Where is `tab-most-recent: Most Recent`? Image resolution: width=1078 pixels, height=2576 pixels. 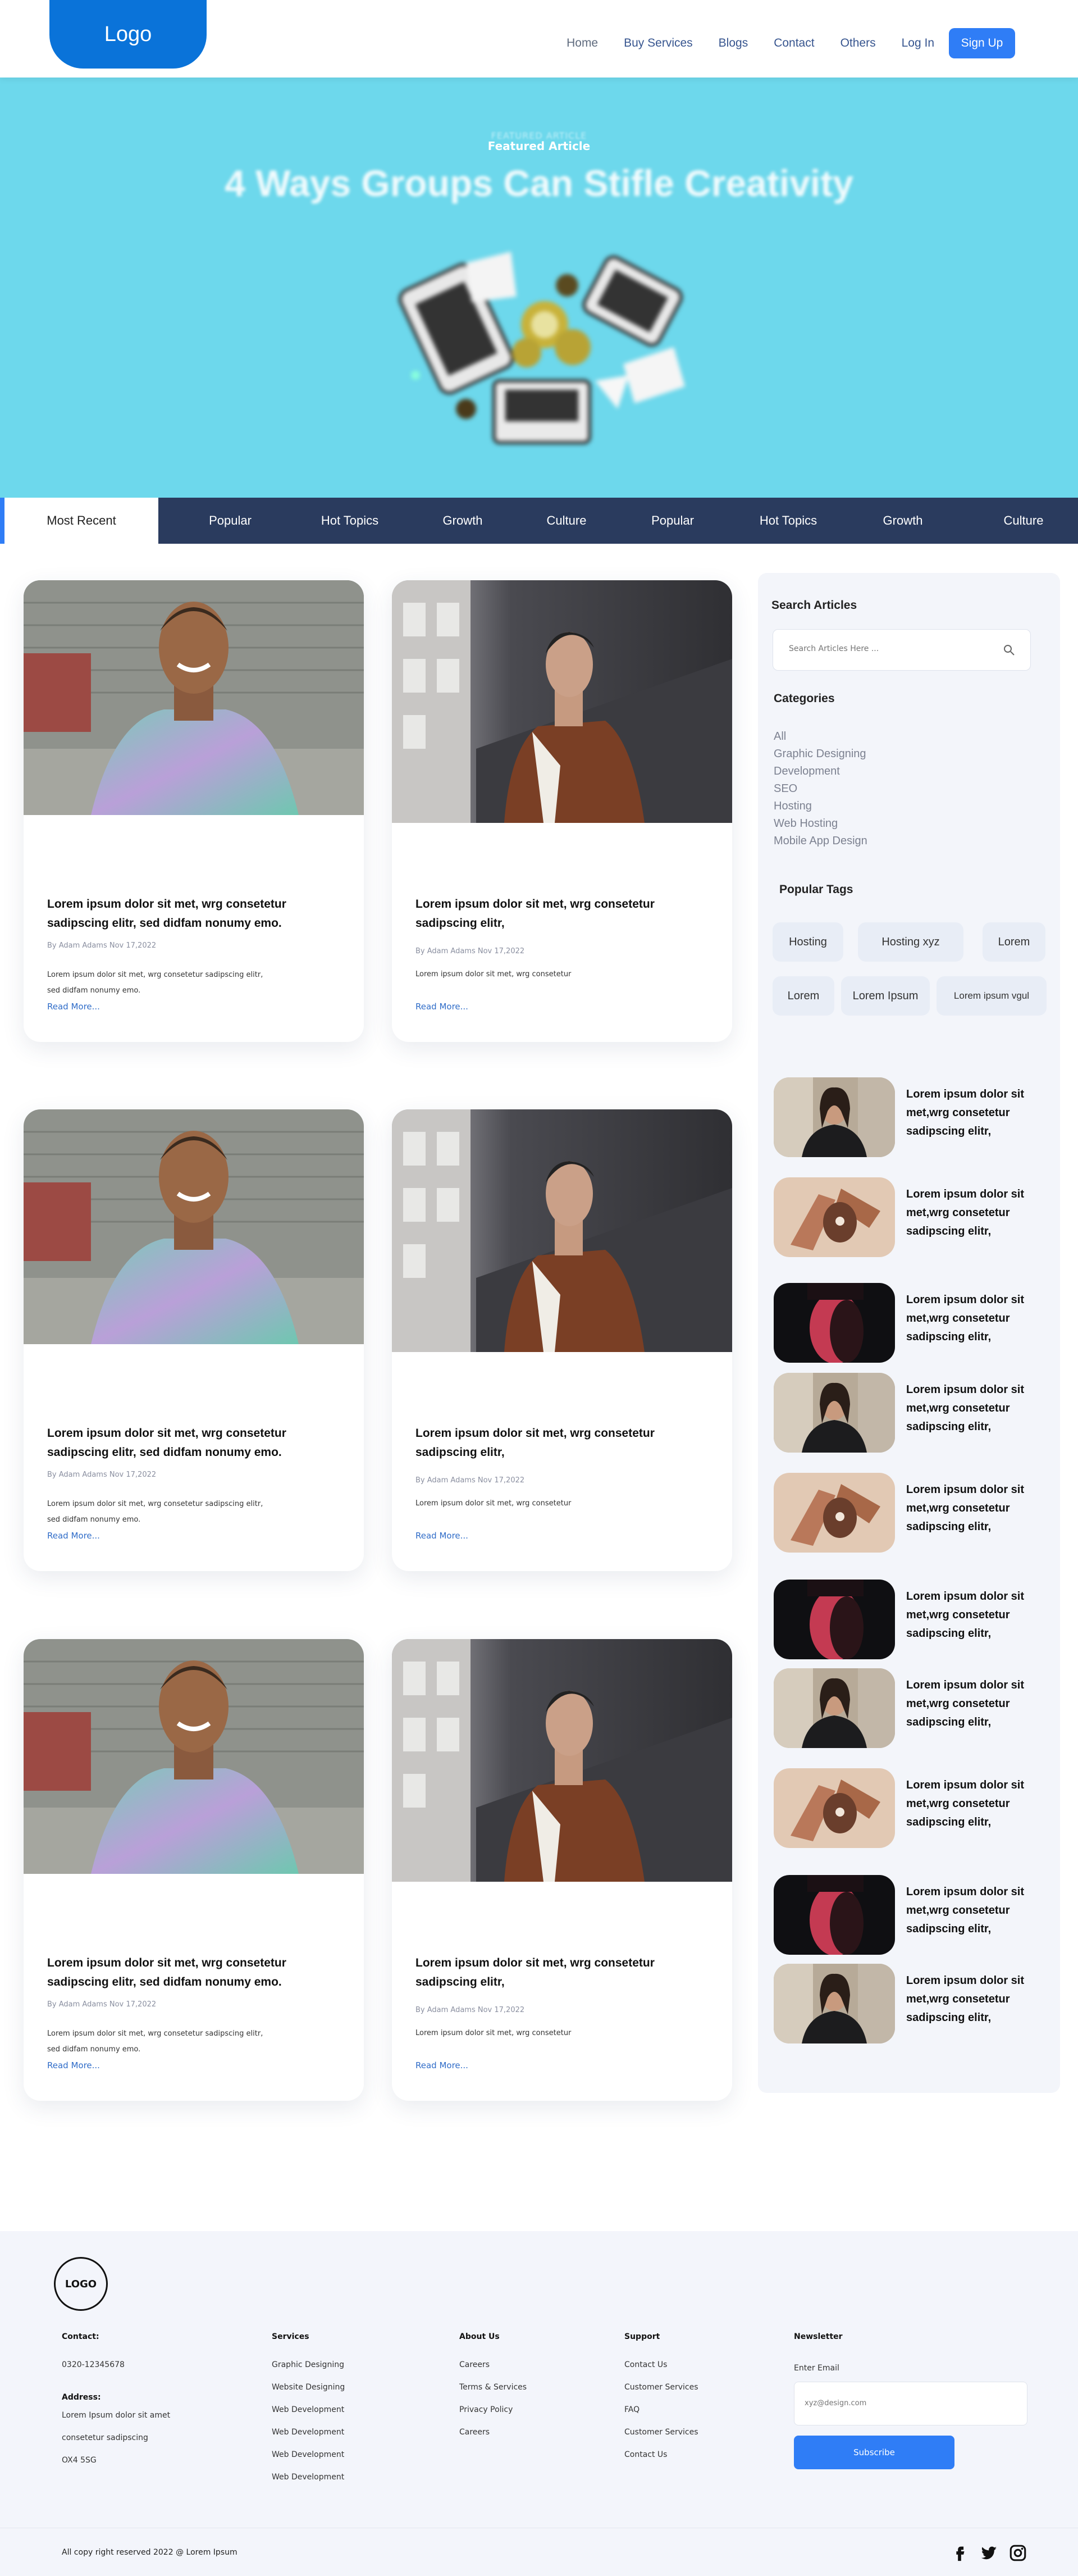 tab-most-recent: Most Recent is located at coordinates (79, 521).